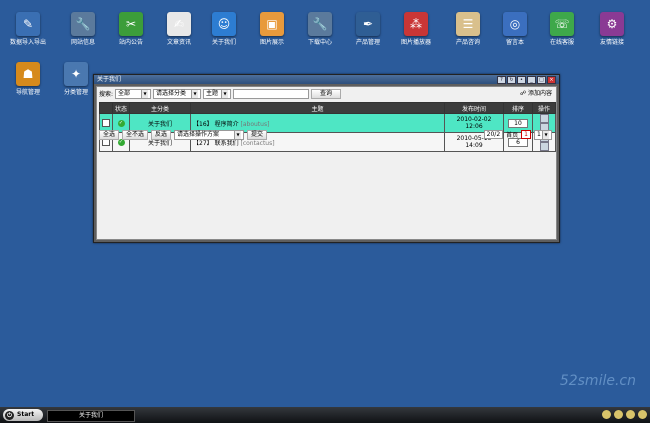  I want to click on download-tools-icon: 🔧, so click(320, 24).